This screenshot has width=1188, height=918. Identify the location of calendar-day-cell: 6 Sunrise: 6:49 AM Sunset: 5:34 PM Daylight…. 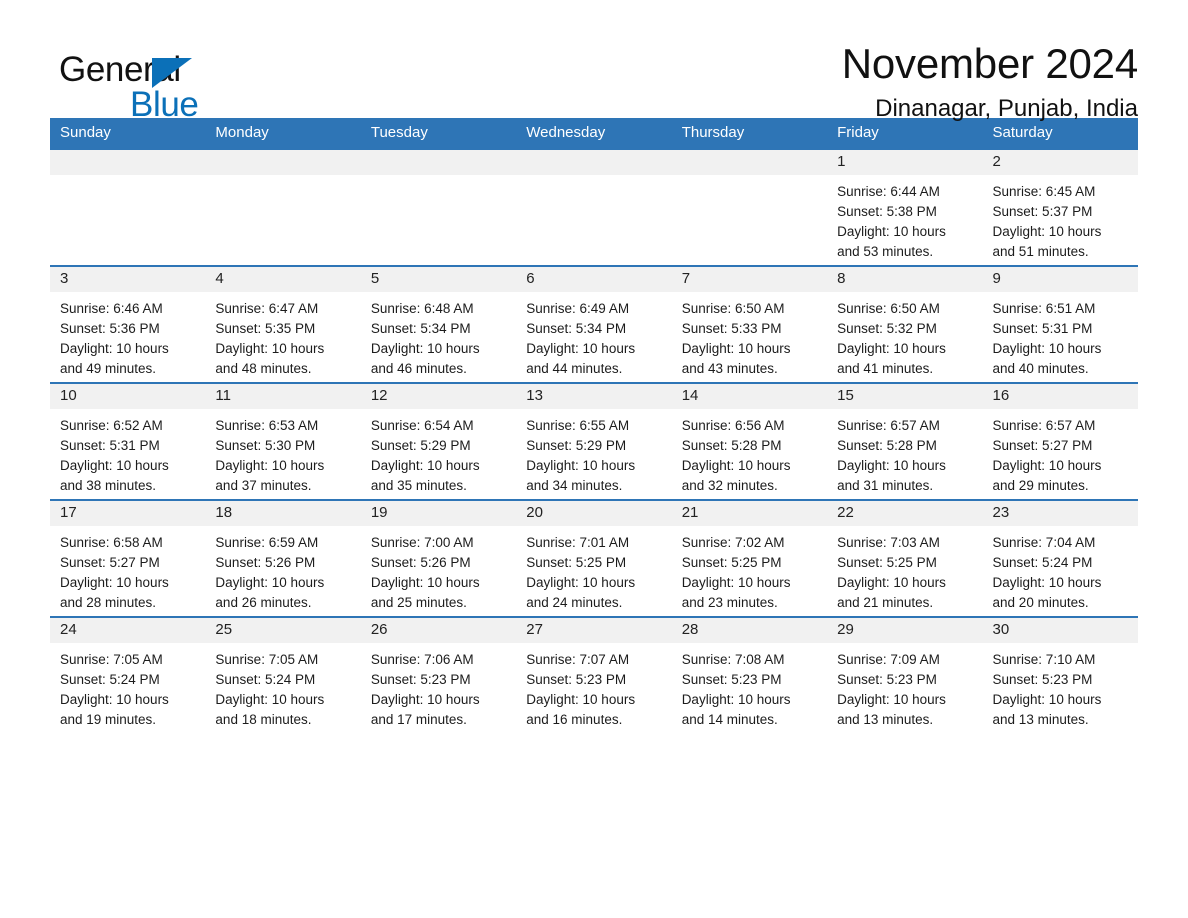
(594, 323).